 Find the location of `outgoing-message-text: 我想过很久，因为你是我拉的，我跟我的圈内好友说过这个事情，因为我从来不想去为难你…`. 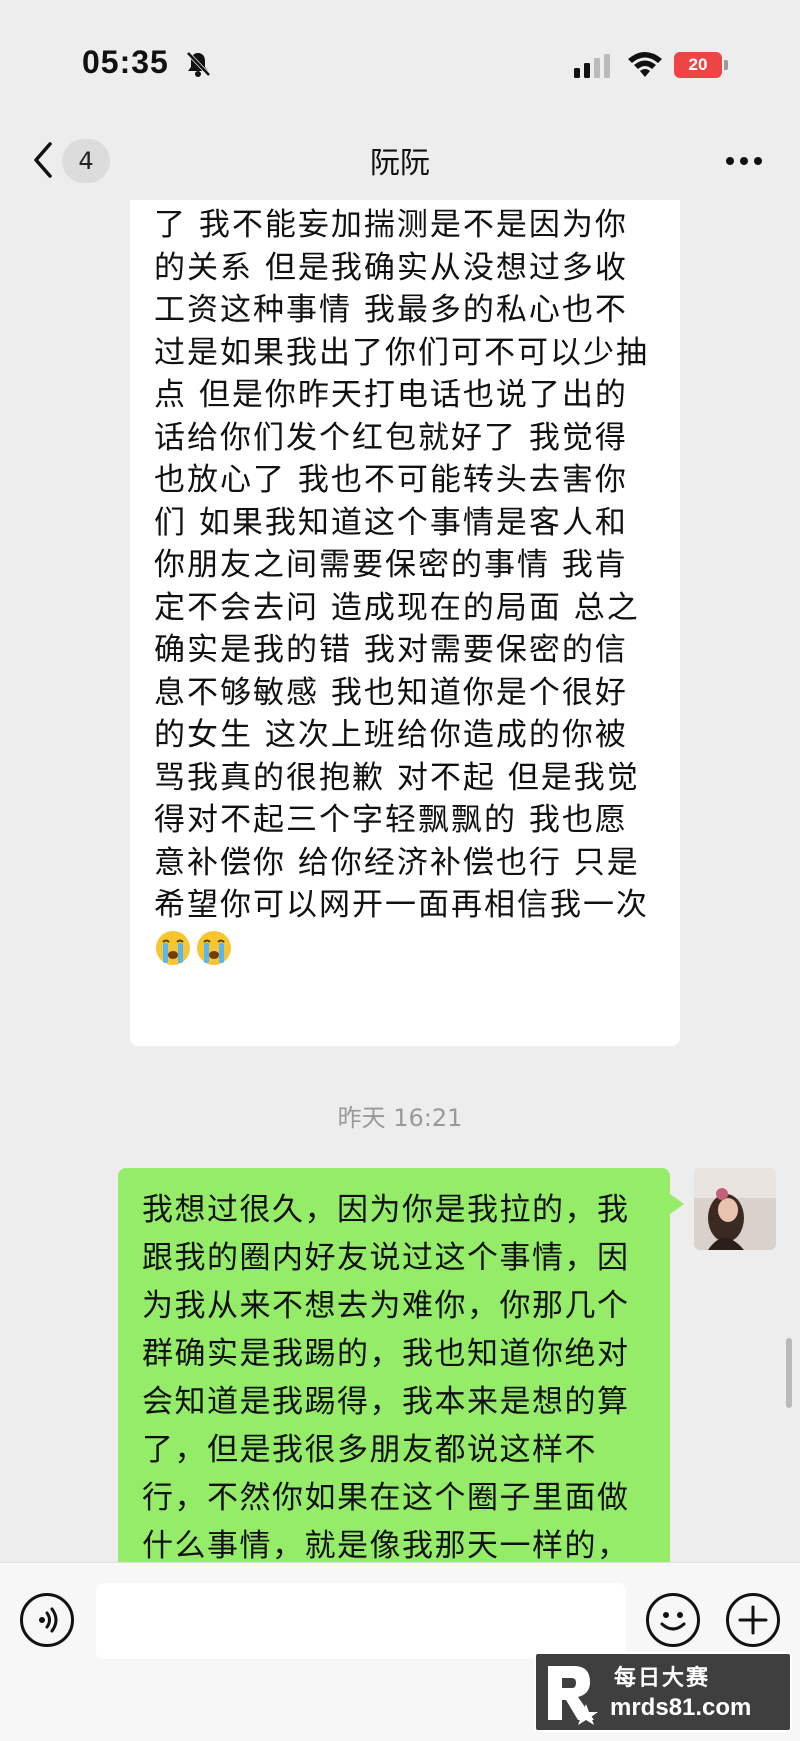

outgoing-message-text: 我想过很久，因为你是我拉的，我跟我的圈内好友说过这个事情，因为我从来不想去为难你… is located at coordinates (386, 1377).